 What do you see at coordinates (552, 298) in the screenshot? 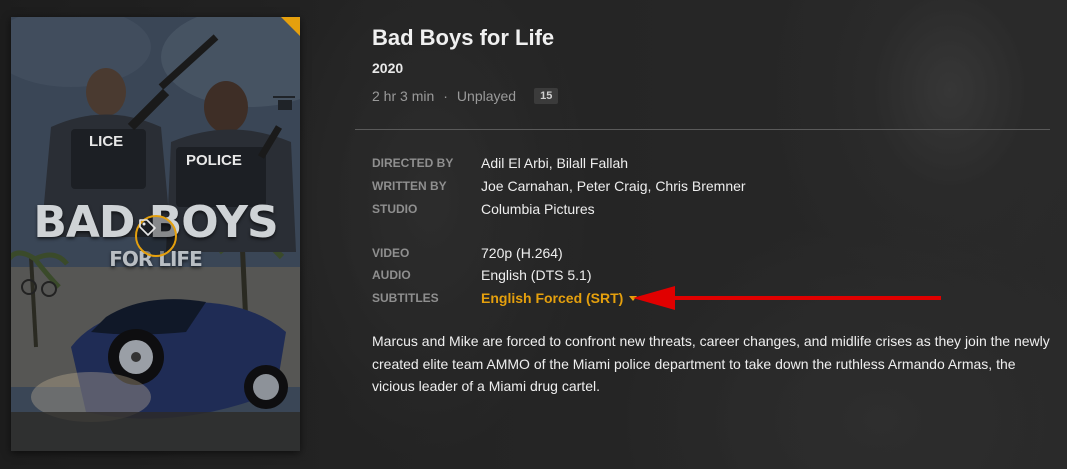
I see `subtitles-value: English Forced (SRT)` at bounding box center [552, 298].